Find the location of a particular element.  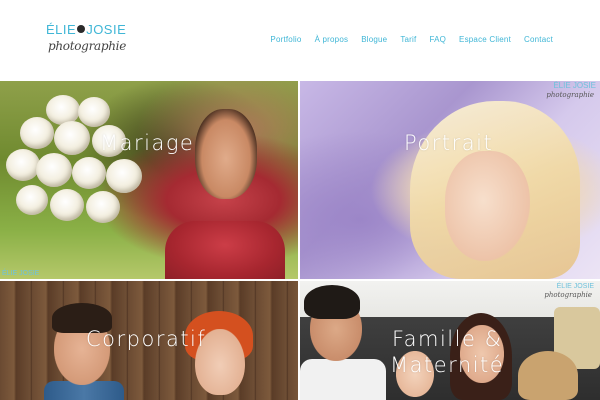

logo-dot-icon is located at coordinates (81, 29).